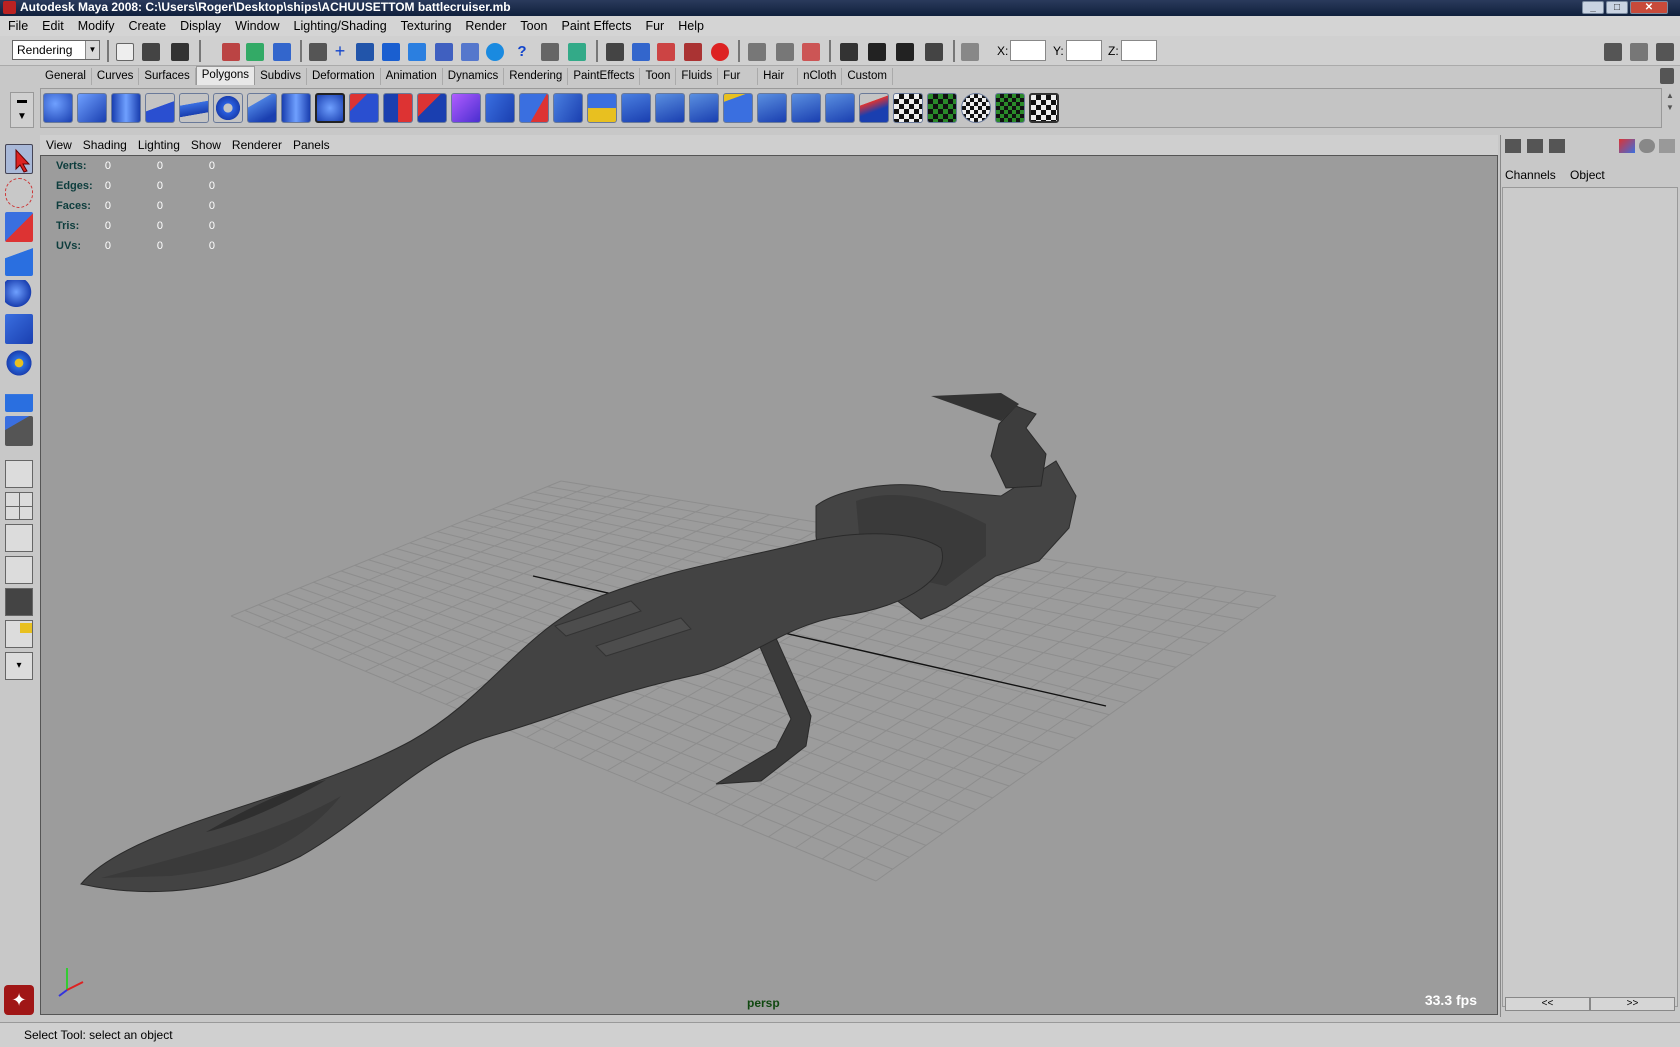 The height and width of the screenshot is (1047, 1680). What do you see at coordinates (340, 26) in the screenshot?
I see `menu-lighting-shading: Lighting/Shading` at bounding box center [340, 26].